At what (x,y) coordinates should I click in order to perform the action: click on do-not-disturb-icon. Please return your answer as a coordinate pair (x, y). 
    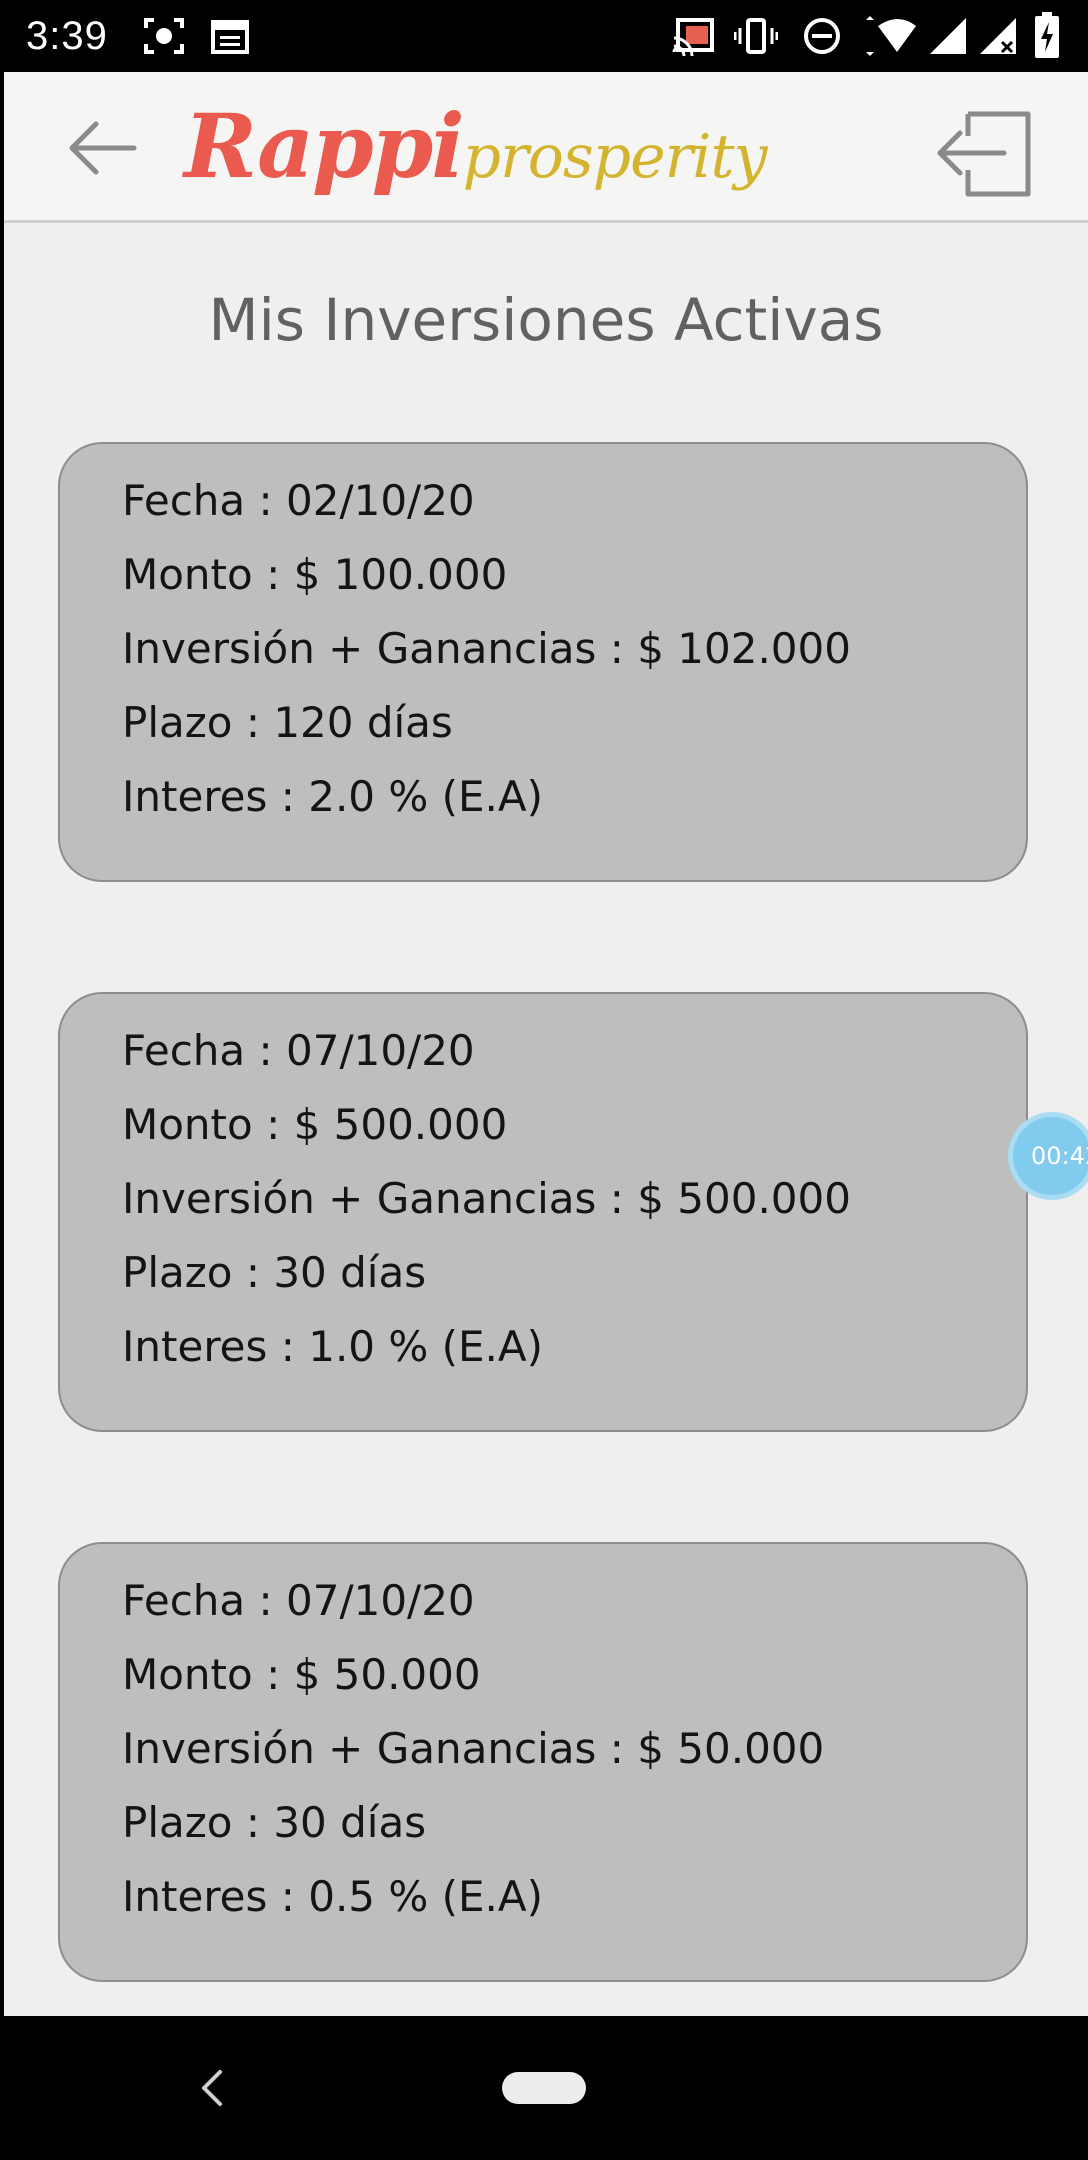
    Looking at the image, I should click on (822, 36).